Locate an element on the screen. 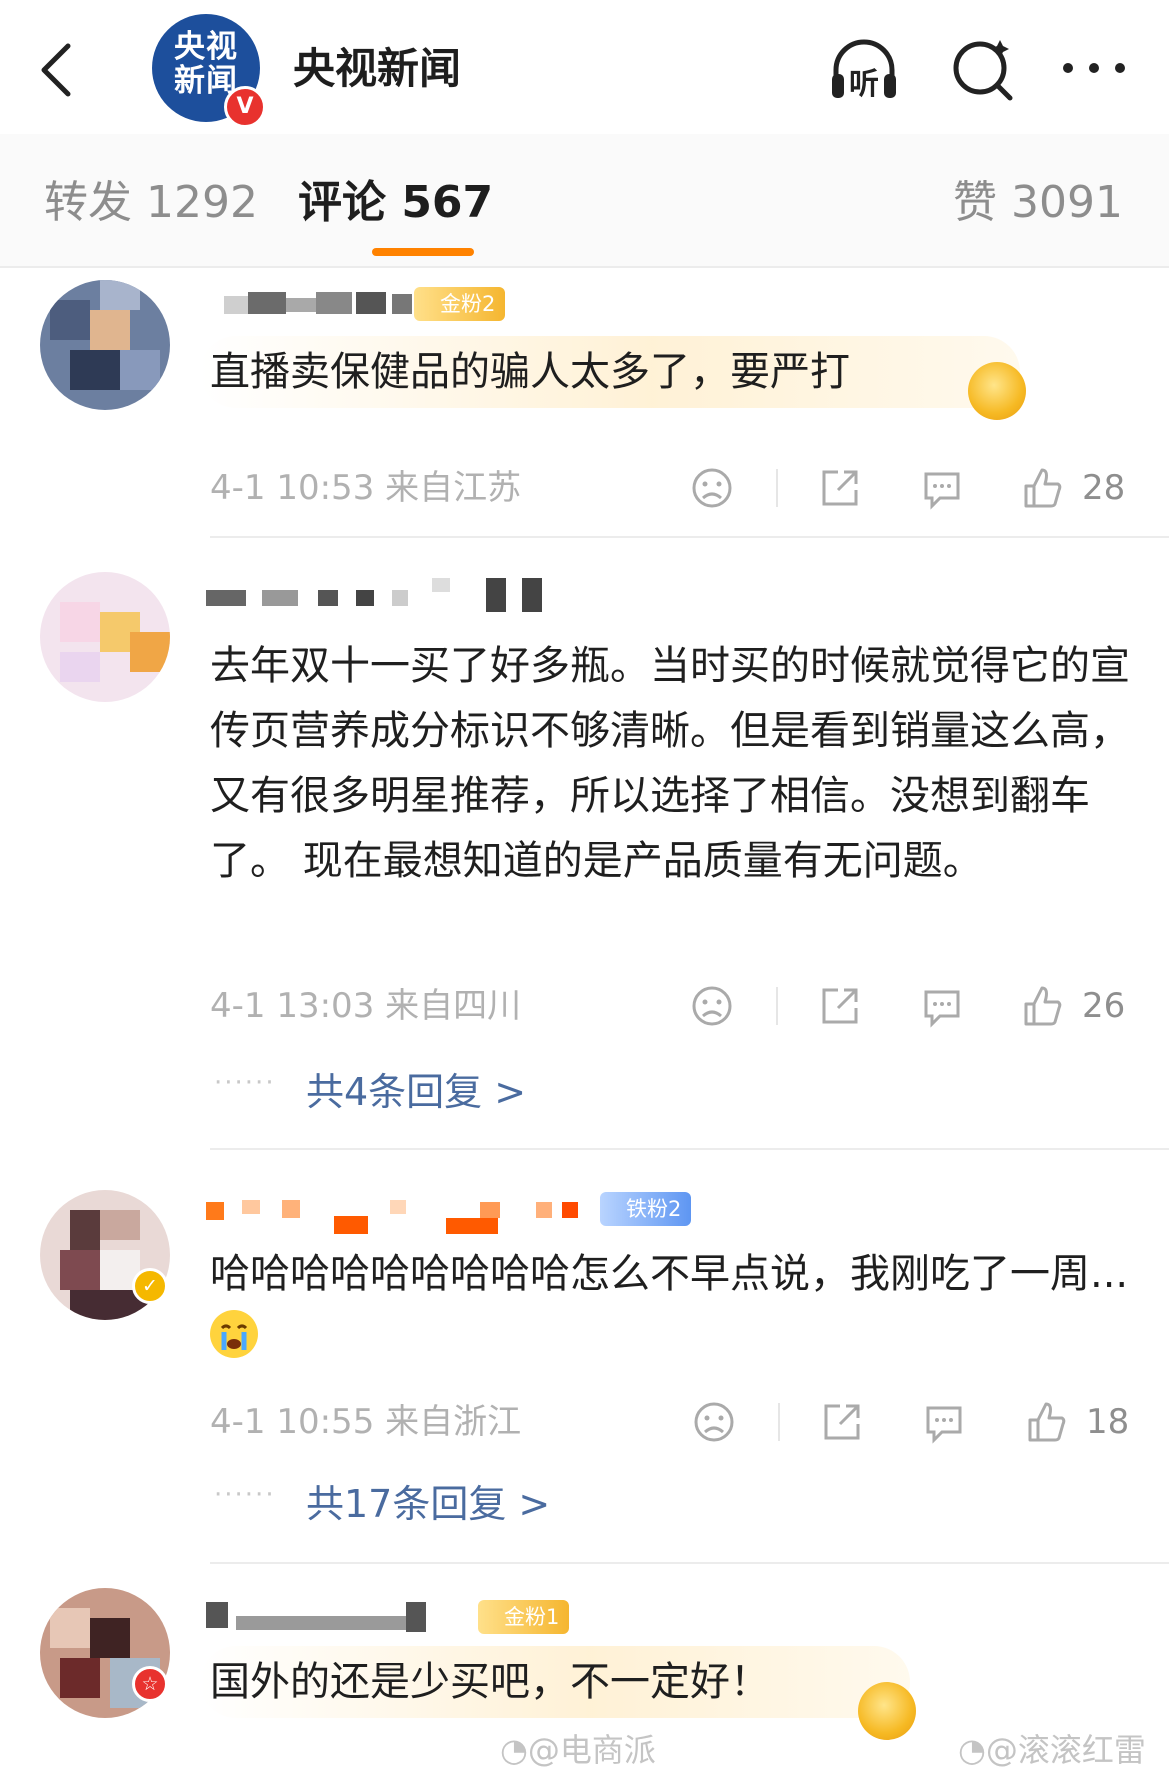 The image size is (1169, 1775). comment-meta: 4-1 10:53 来自江苏 is located at coordinates (366, 488).